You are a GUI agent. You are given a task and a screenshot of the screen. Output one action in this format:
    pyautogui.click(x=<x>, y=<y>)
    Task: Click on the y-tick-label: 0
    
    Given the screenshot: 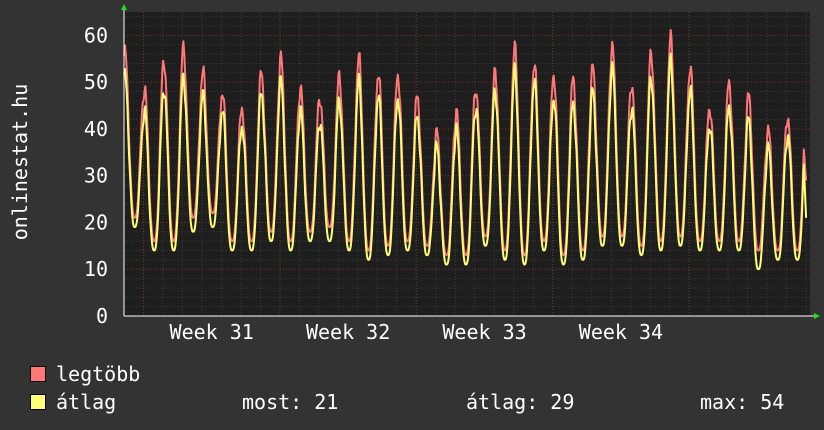 What is the action you would take?
    pyautogui.click(x=102, y=316)
    